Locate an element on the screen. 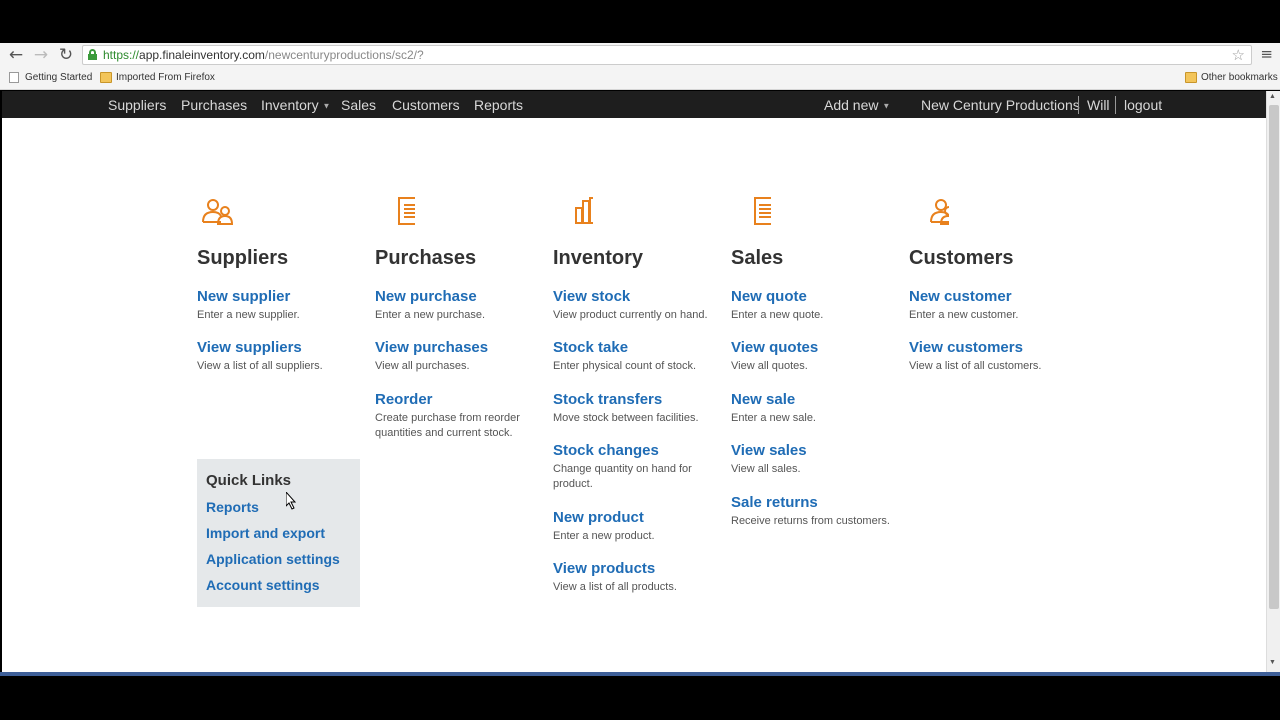  link-title: View quotes is located at coordinates (821, 348).